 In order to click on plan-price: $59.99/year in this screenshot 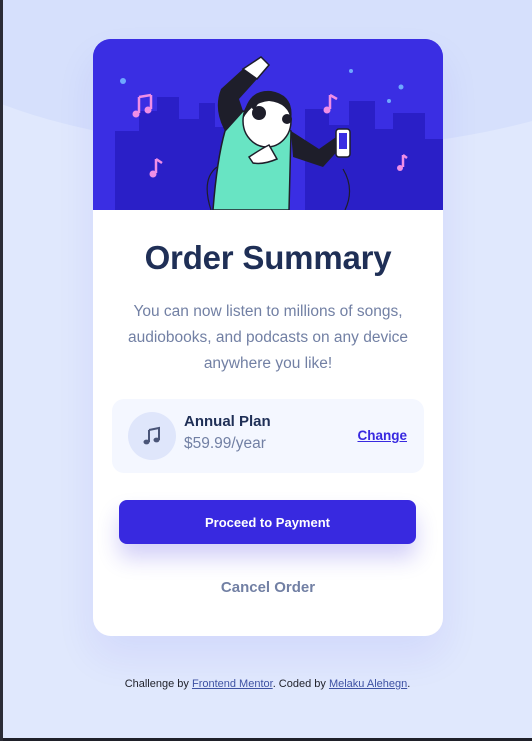, I will do `click(225, 443)`.